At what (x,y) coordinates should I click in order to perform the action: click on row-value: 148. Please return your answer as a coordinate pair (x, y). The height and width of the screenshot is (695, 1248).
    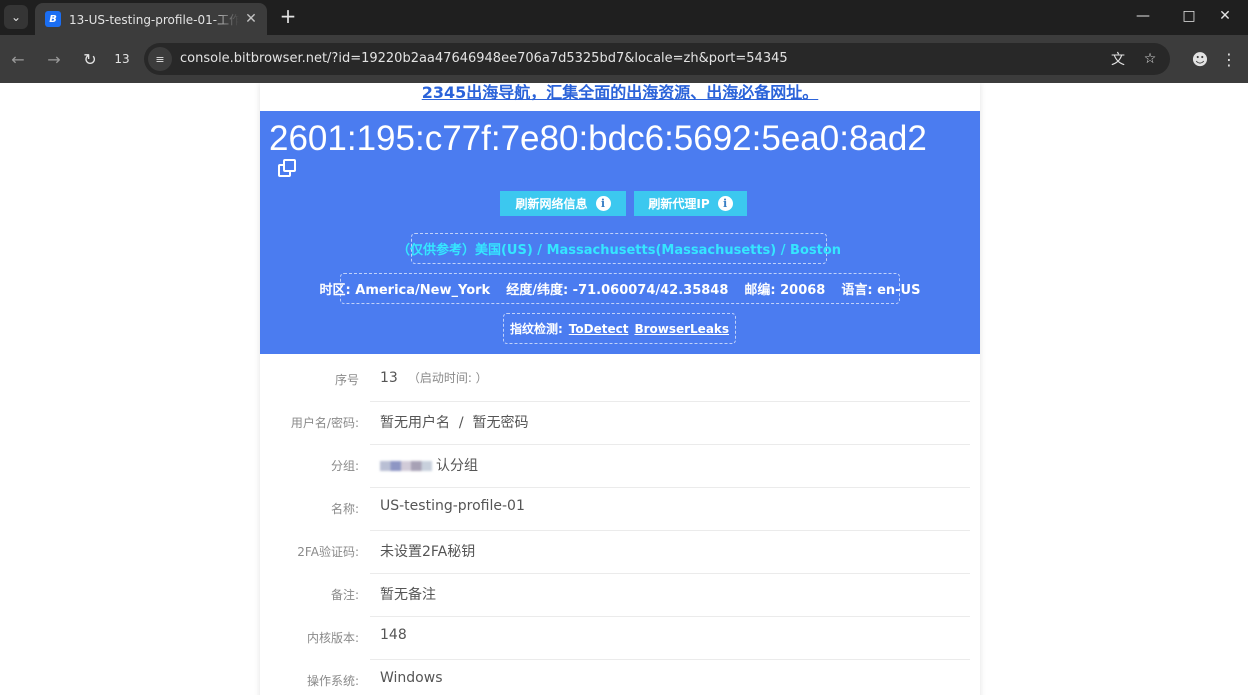
    Looking at the image, I should click on (393, 635).